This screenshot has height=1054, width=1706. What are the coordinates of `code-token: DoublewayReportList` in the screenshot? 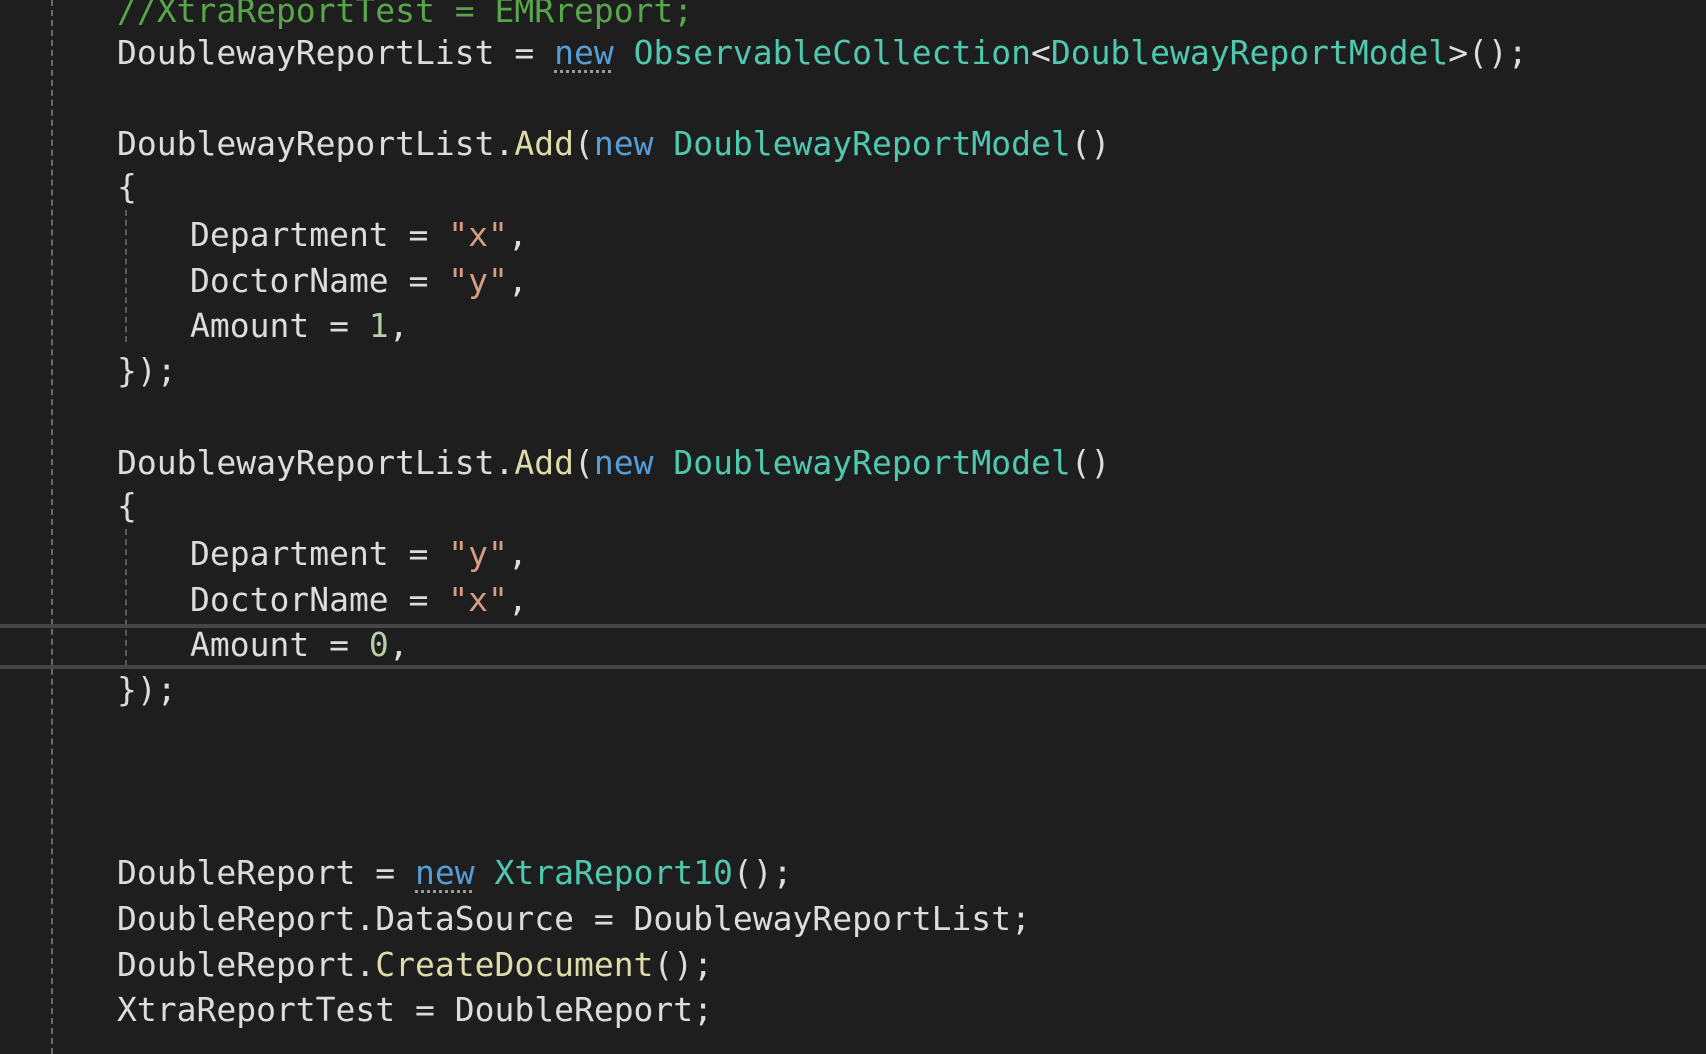 It's located at (306, 52).